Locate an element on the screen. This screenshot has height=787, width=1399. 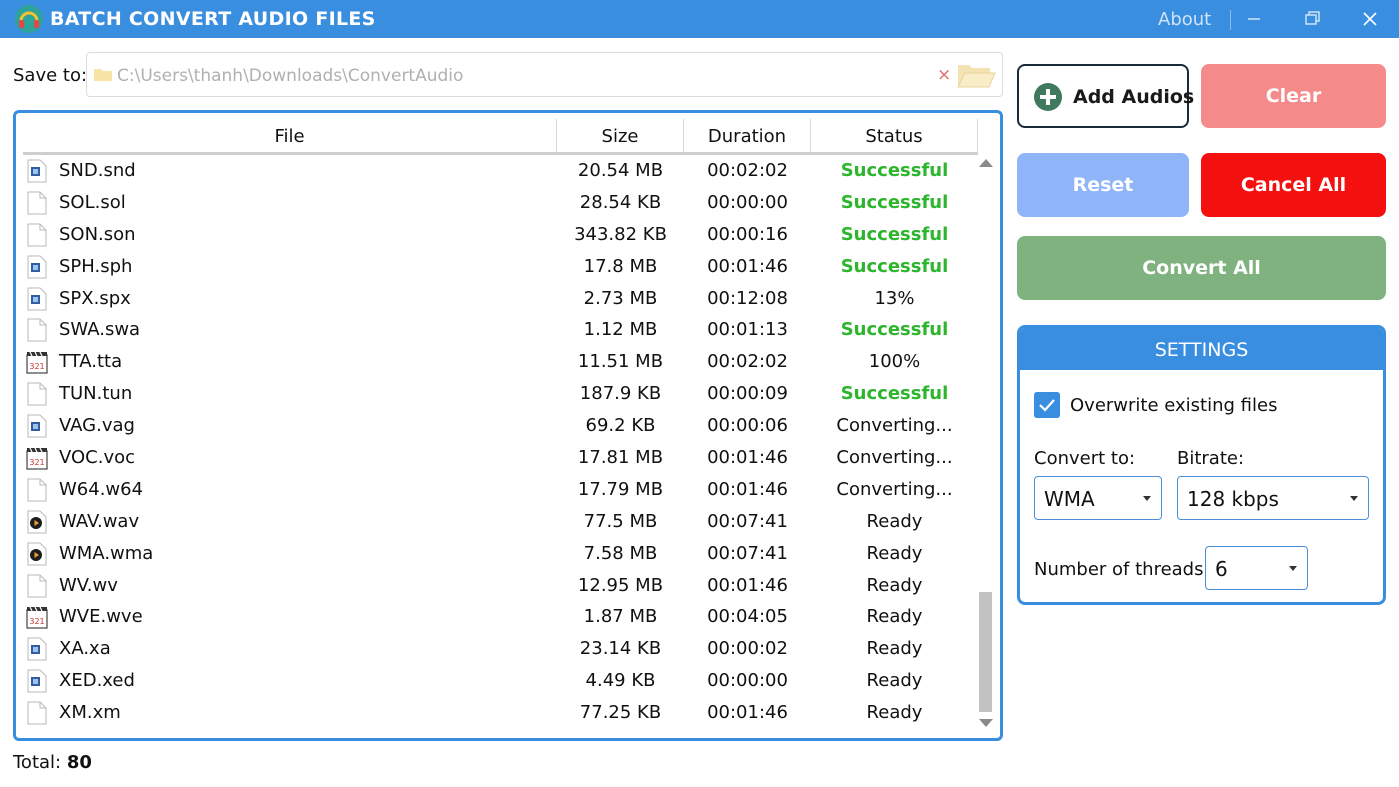
file-name: XA.xa is located at coordinates (85, 649).